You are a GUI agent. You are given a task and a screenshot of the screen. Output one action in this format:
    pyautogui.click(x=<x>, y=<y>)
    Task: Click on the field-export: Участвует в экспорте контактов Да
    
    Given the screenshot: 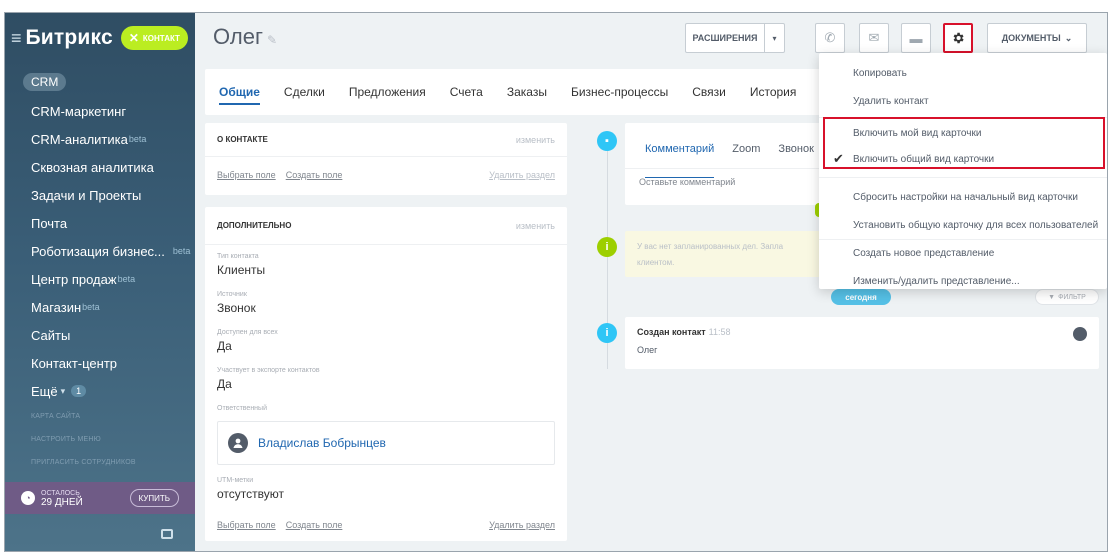 What is the action you would take?
    pyautogui.click(x=386, y=386)
    